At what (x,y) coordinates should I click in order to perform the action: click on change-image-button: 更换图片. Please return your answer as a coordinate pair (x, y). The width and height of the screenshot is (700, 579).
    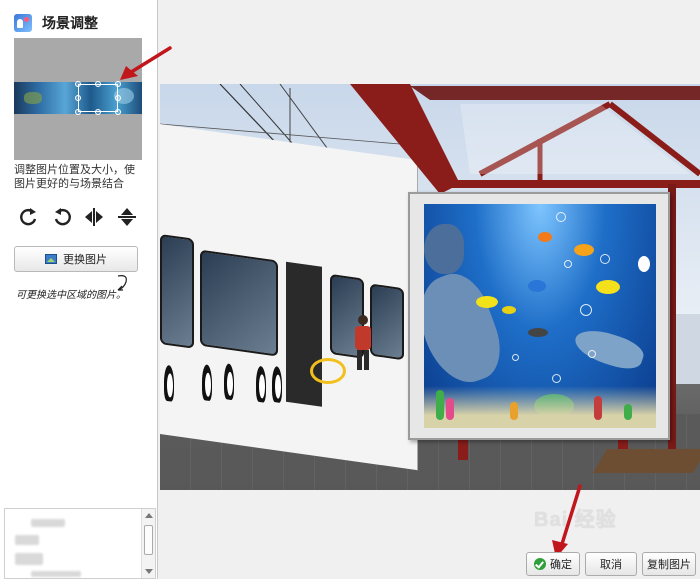
    Looking at the image, I should click on (76, 259).